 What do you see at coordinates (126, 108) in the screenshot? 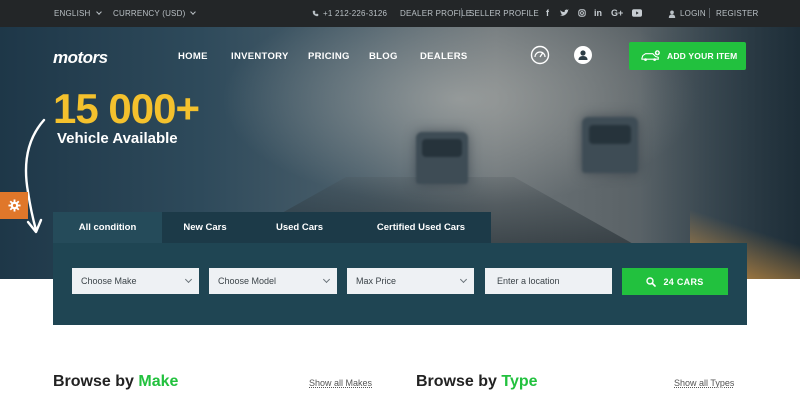
I see `vehicle-count: 15 000+` at bounding box center [126, 108].